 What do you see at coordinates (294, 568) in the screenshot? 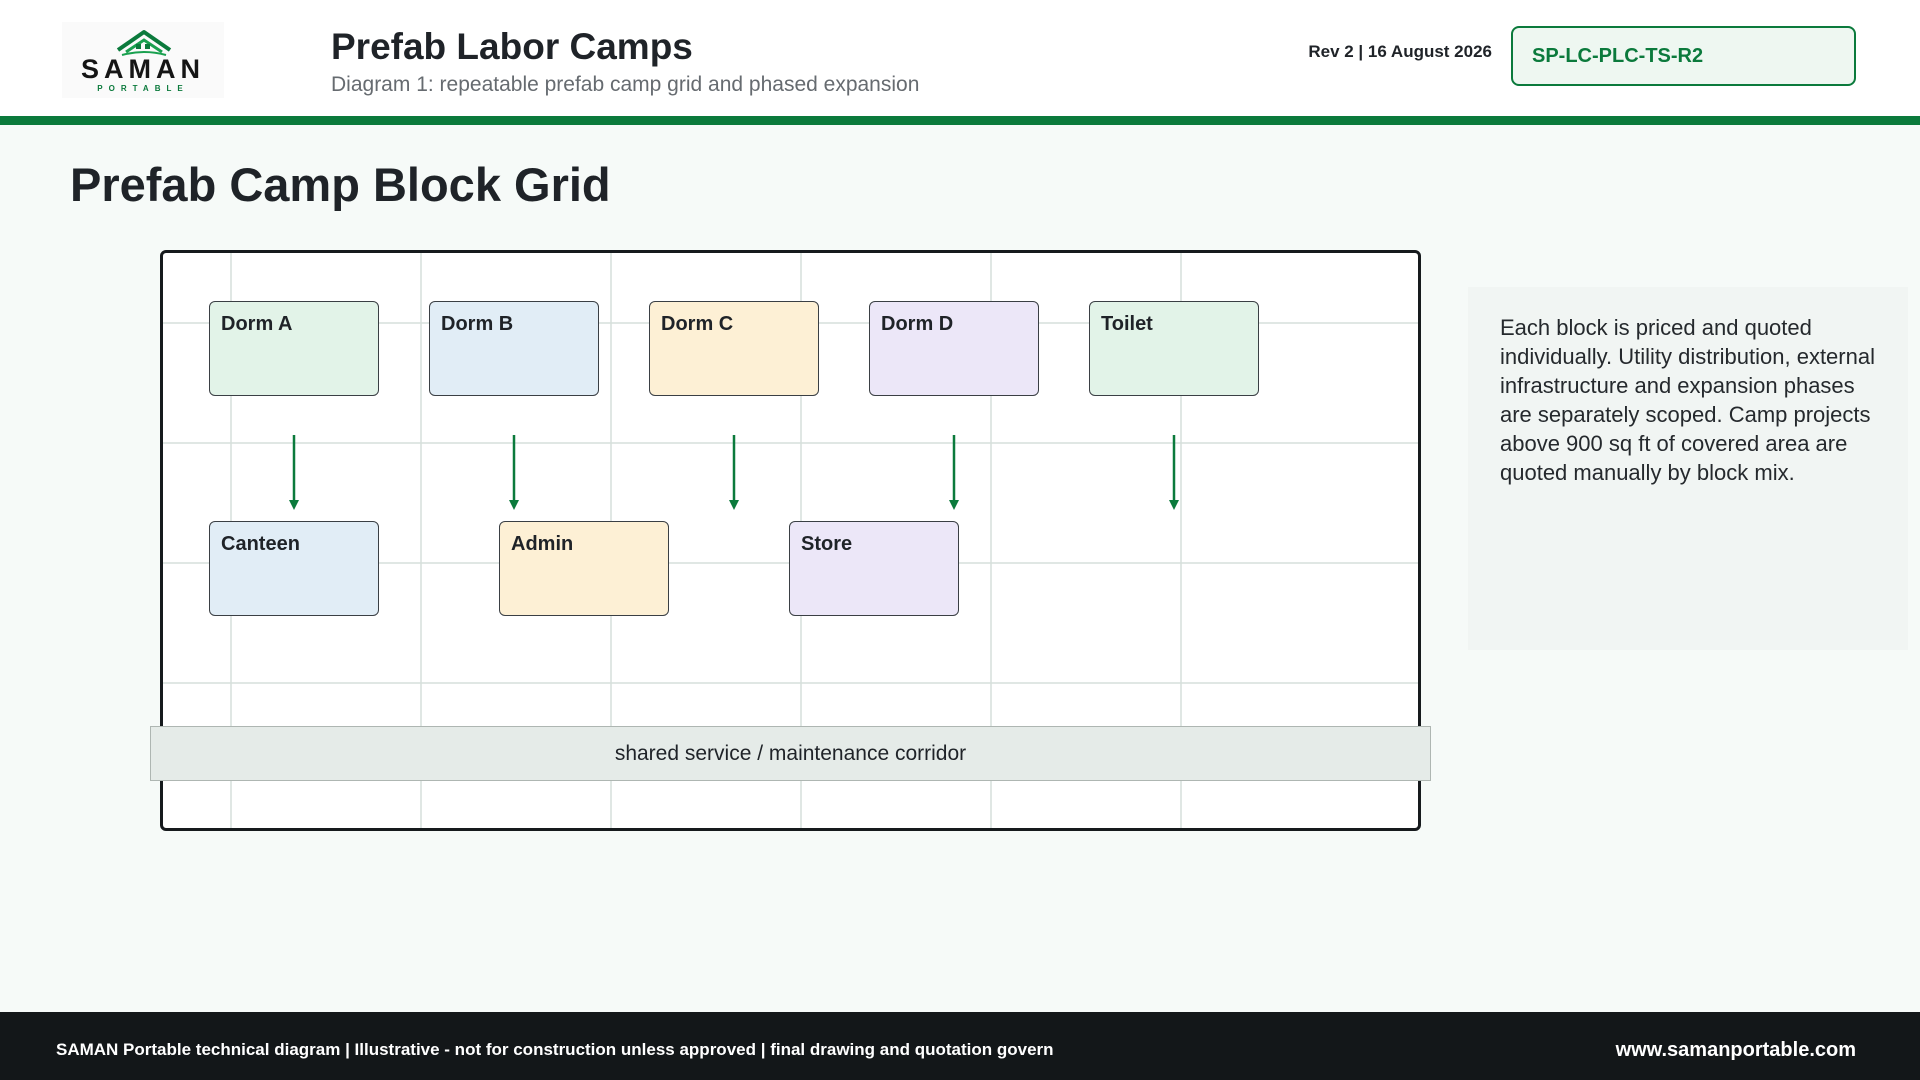
I see `block-canteen: Canteen` at bounding box center [294, 568].